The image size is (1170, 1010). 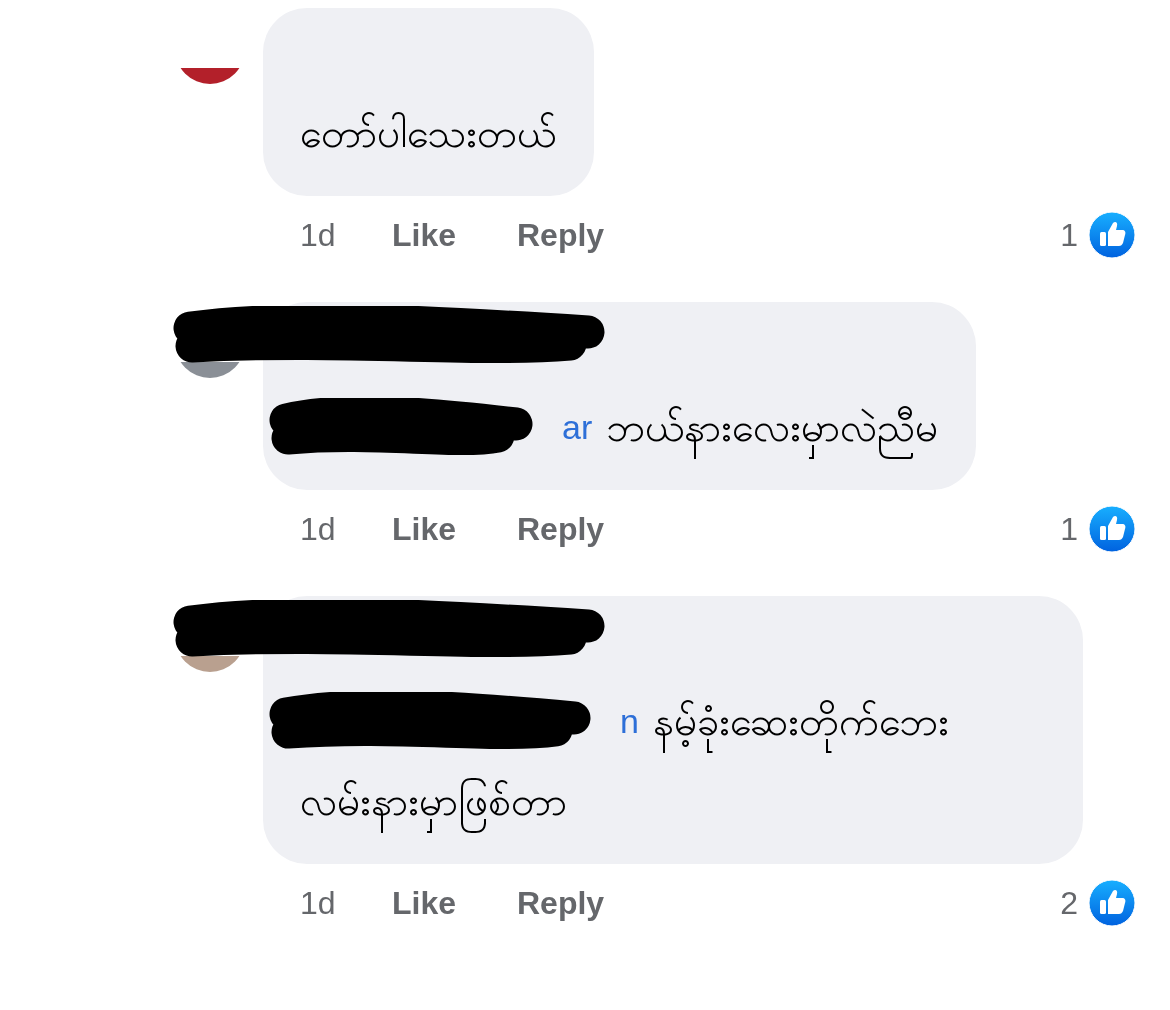 What do you see at coordinates (629, 721) in the screenshot?
I see `mention-link: n` at bounding box center [629, 721].